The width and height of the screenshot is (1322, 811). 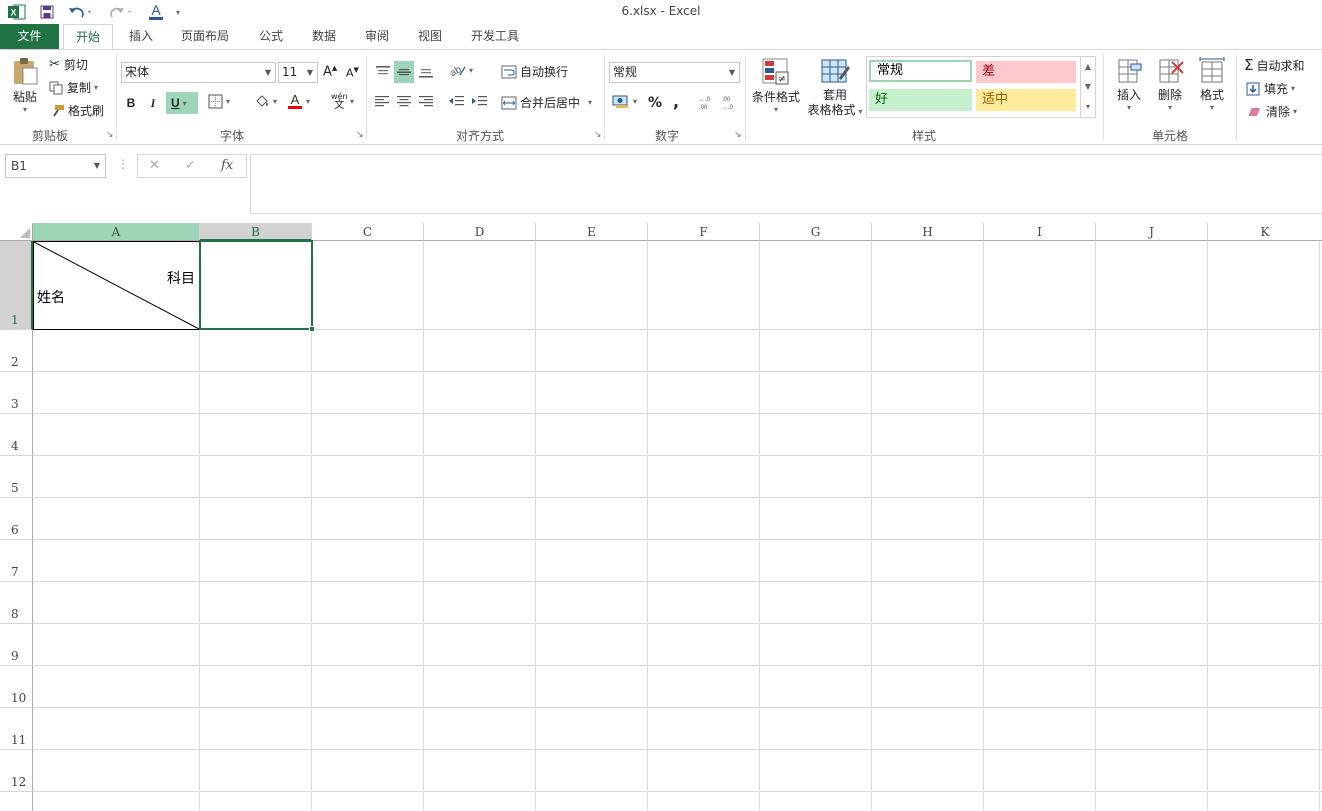 I want to click on delete-cells-button: 删除 ▾, so click(x=1170, y=84).